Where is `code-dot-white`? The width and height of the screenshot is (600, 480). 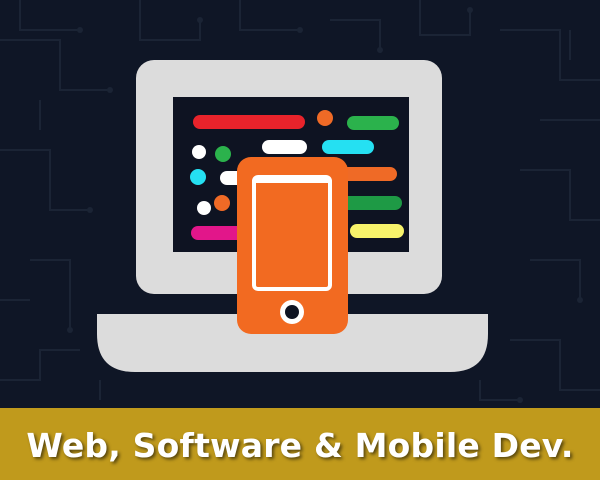 code-dot-white is located at coordinates (199, 152).